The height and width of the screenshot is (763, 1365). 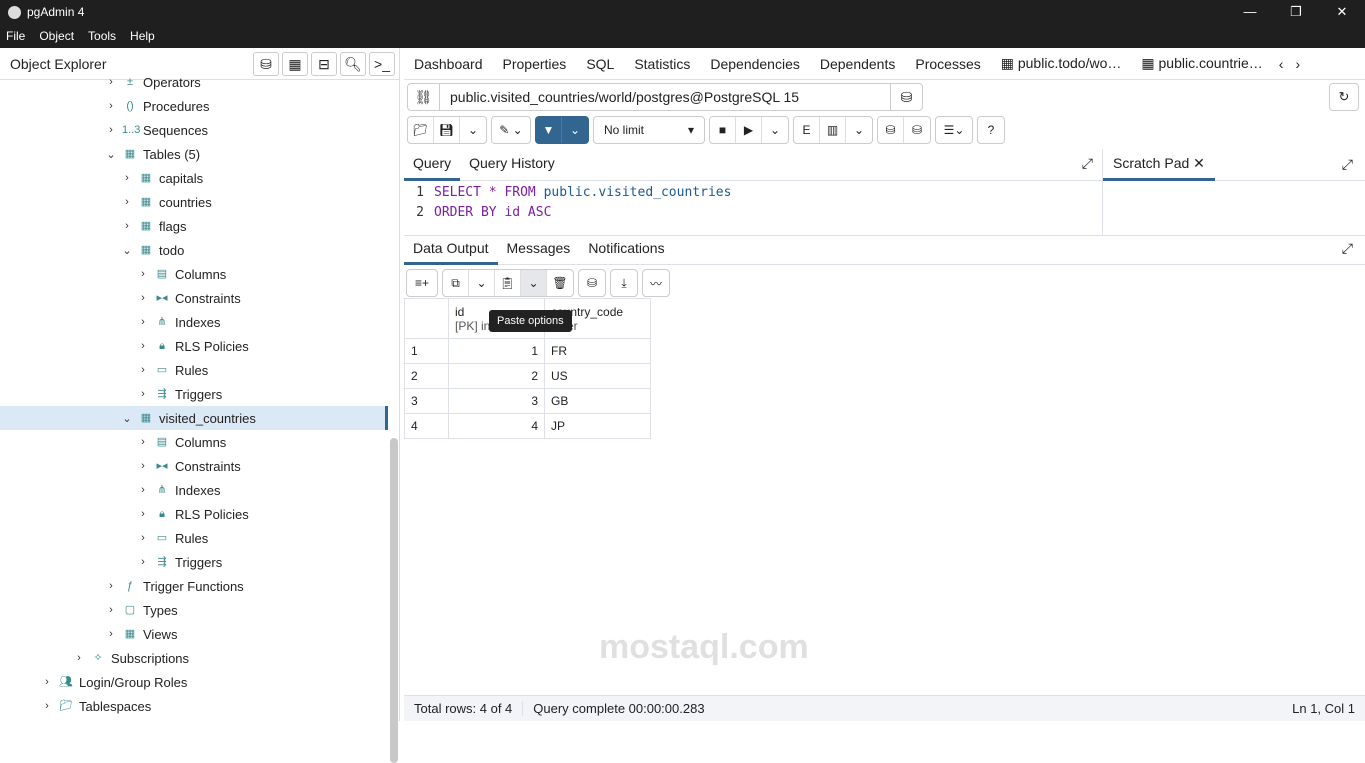 What do you see at coordinates (142, 36) in the screenshot?
I see `menu-help: Help` at bounding box center [142, 36].